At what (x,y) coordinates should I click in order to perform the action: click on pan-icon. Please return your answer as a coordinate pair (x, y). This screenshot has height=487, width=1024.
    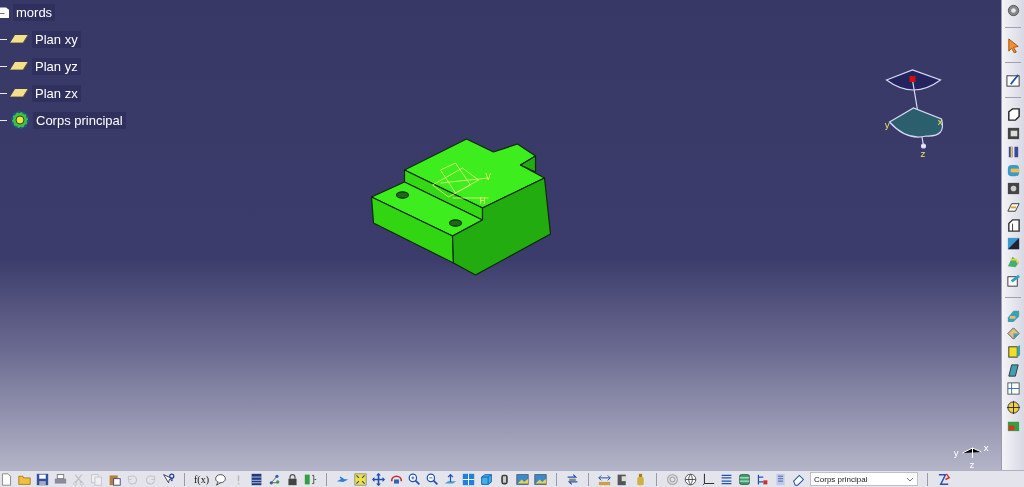
    Looking at the image, I should click on (378, 479).